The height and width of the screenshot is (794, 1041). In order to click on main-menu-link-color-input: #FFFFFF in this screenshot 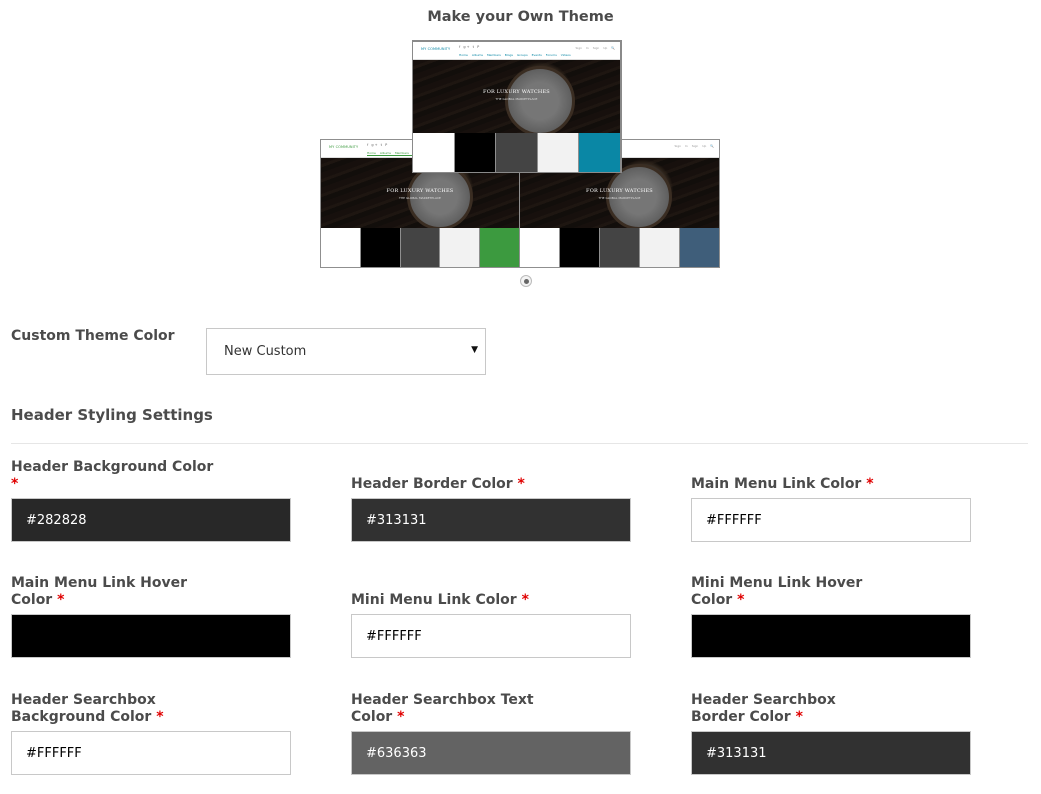, I will do `click(831, 520)`.